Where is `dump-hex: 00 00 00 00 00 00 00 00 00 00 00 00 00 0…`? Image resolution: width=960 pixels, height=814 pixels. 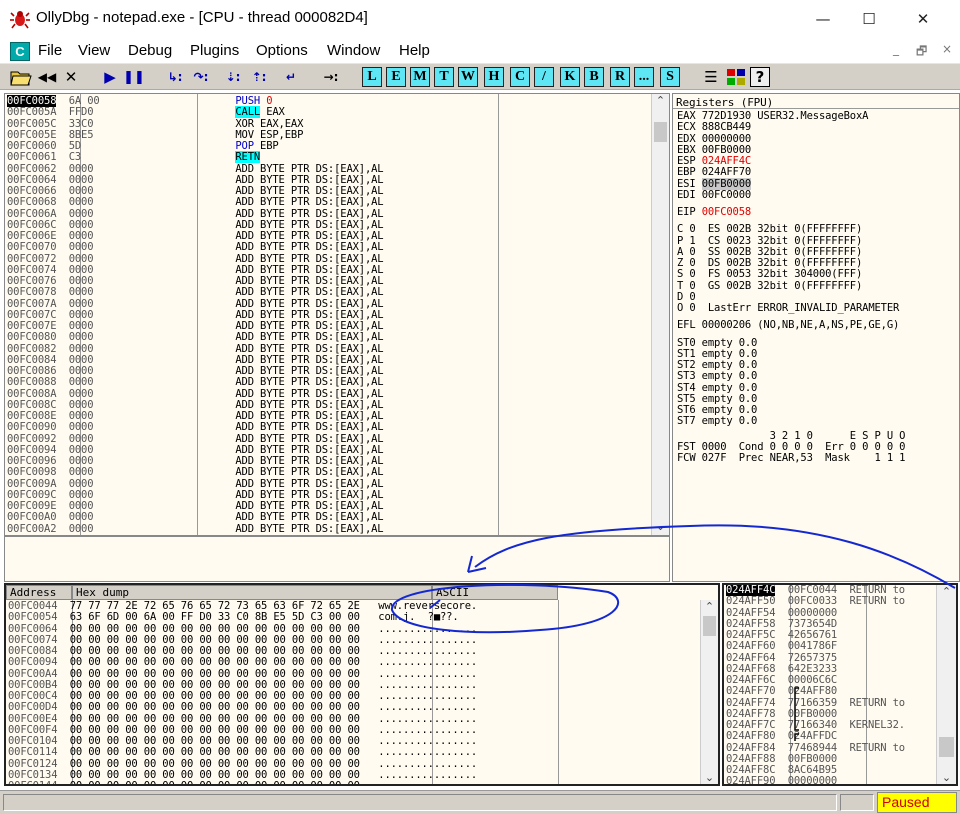
dump-hex: 00 00 00 00 00 00 00 00 00 00 00 00 00 0… is located at coordinates (214, 774).